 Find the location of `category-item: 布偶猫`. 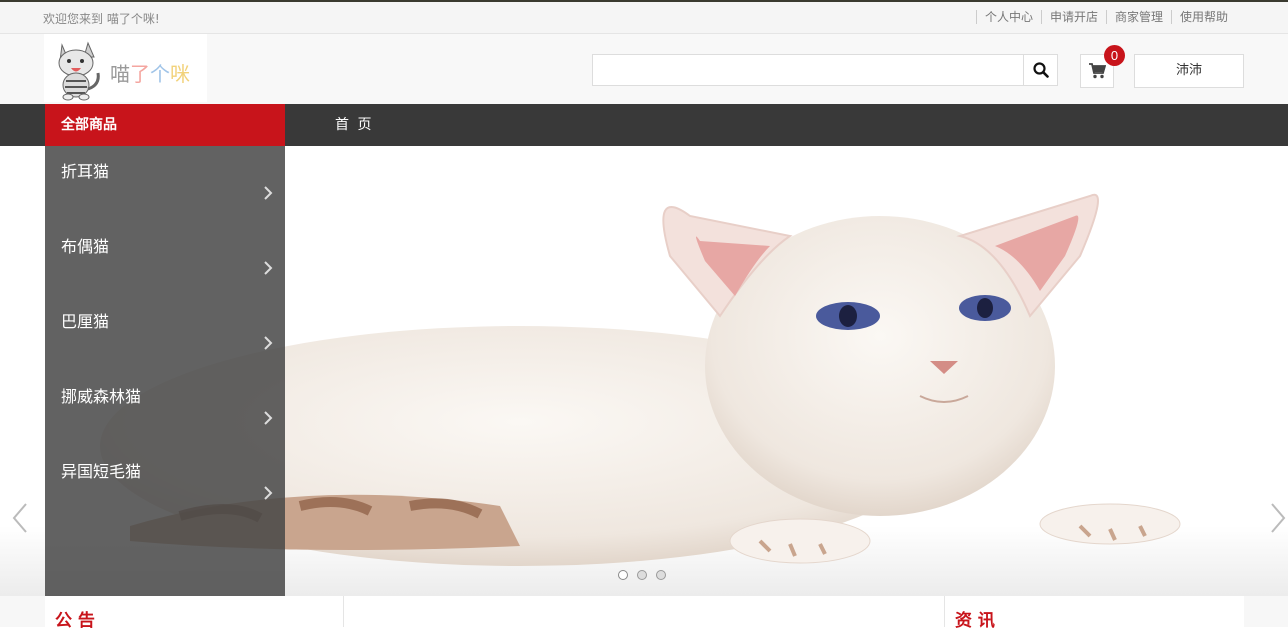

category-item: 布偶猫 is located at coordinates (165, 258).